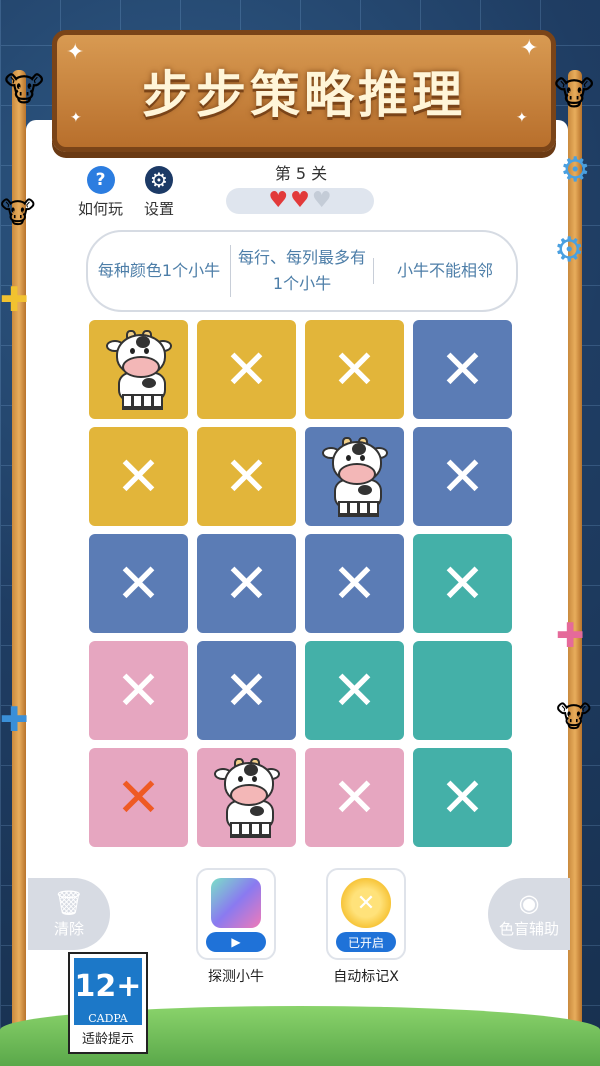 This screenshot has height=1066, width=600. What do you see at coordinates (366, 903) in the screenshot?
I see `lightbulb-icon: ✕` at bounding box center [366, 903].